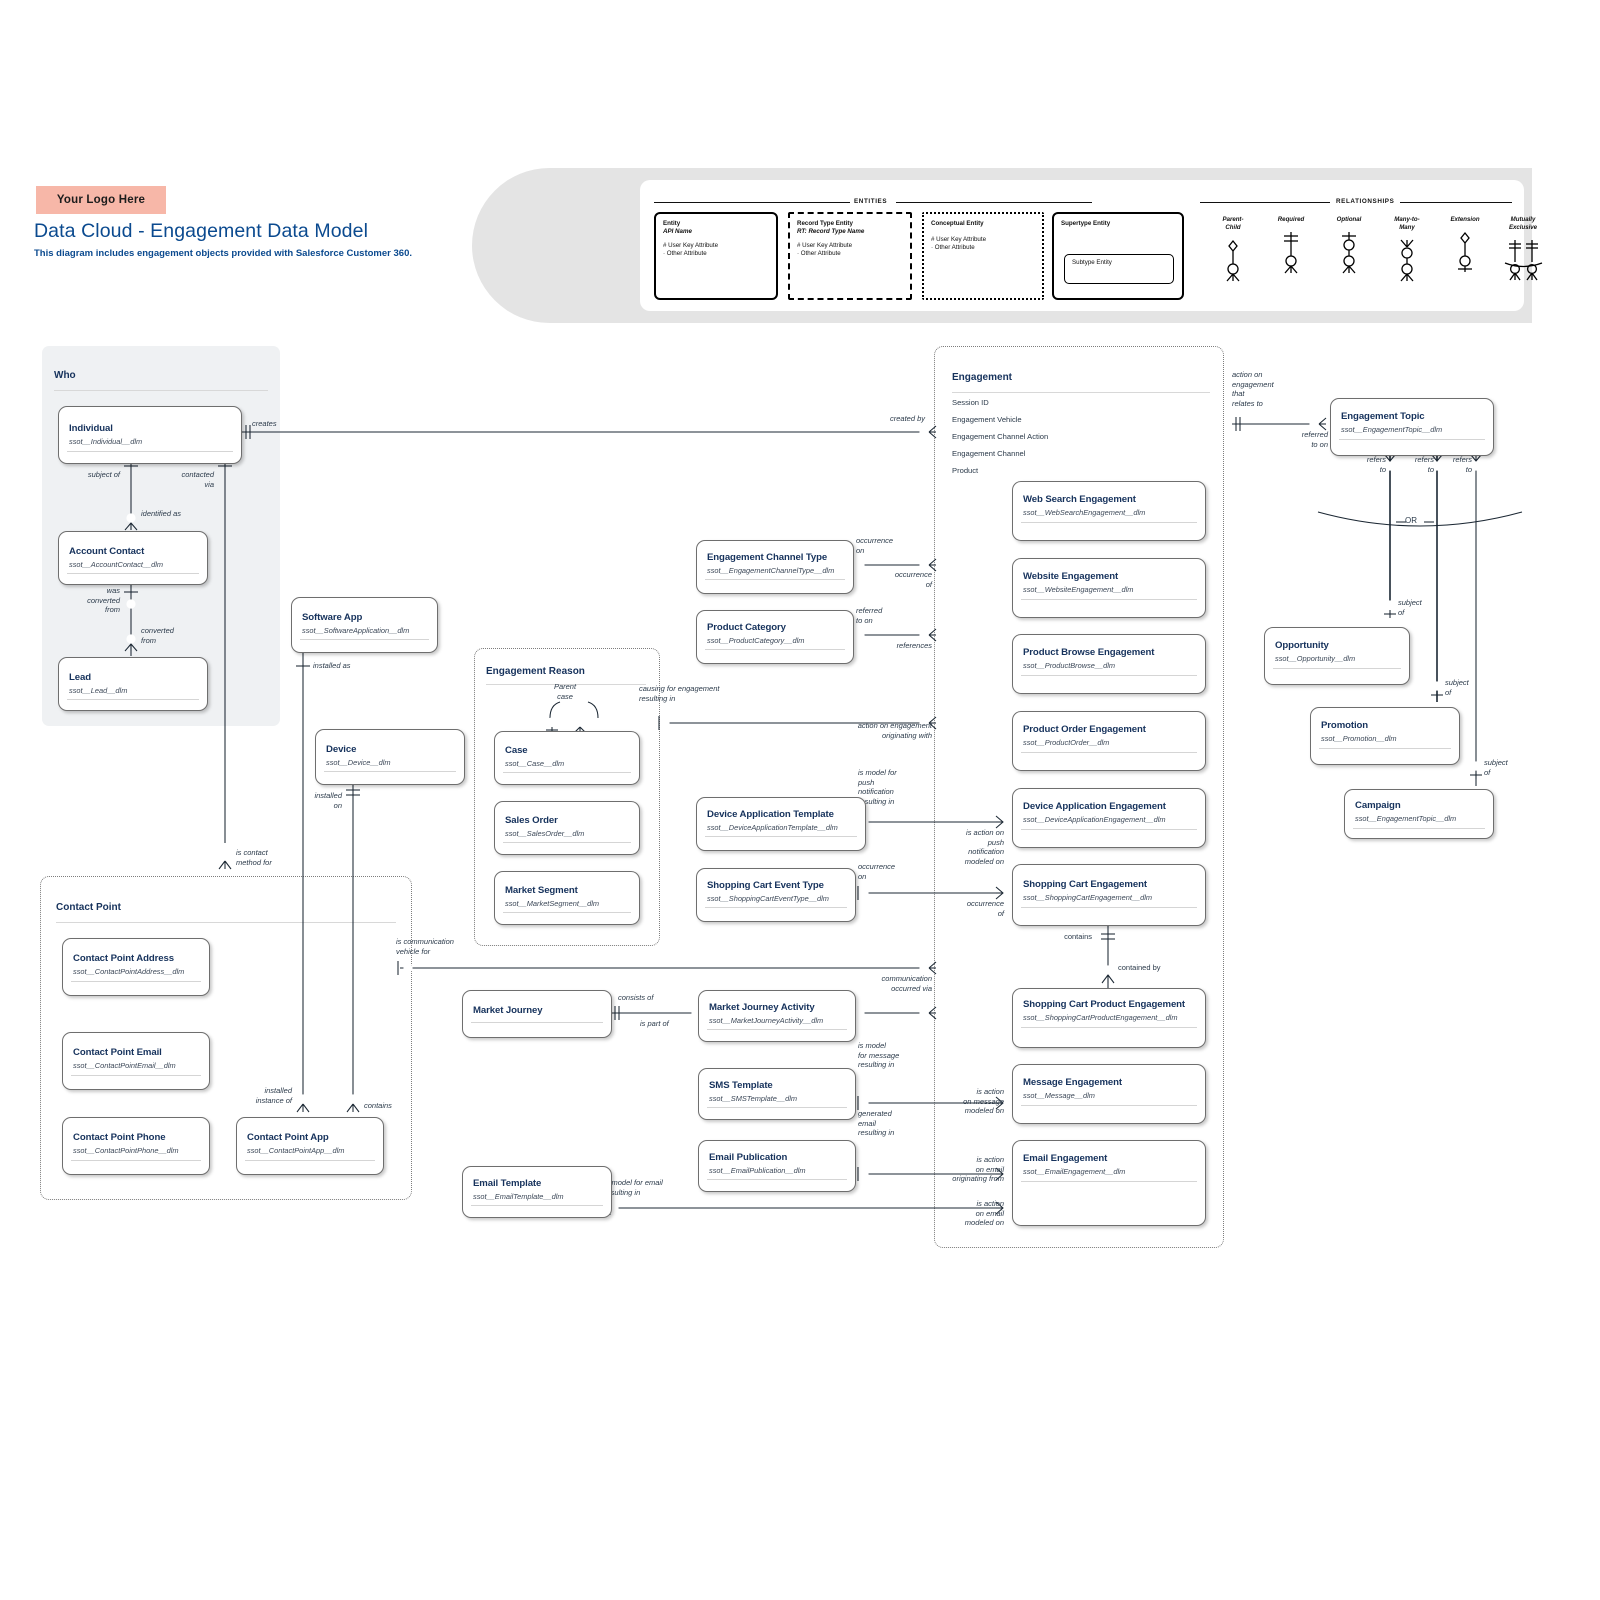 The width and height of the screenshot is (1600, 1600). I want to click on engagement-attr-2: Engagement Channel Action, so click(1000, 436).